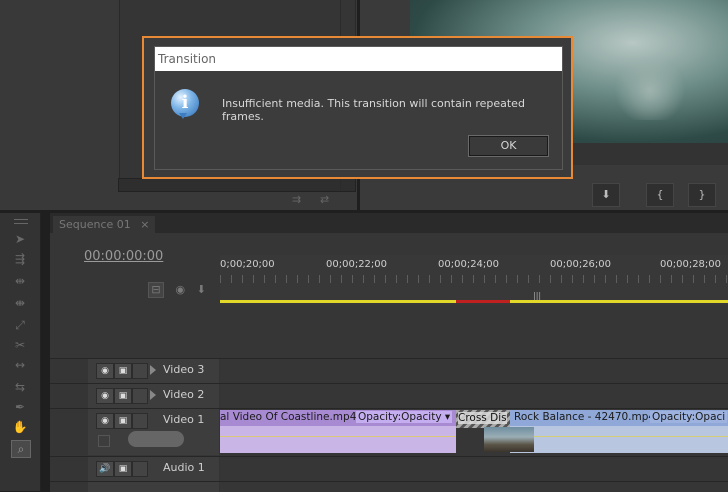 The width and height of the screenshot is (728, 492). I want to click on track-select-tool-icon: ⇶, so click(20, 259).